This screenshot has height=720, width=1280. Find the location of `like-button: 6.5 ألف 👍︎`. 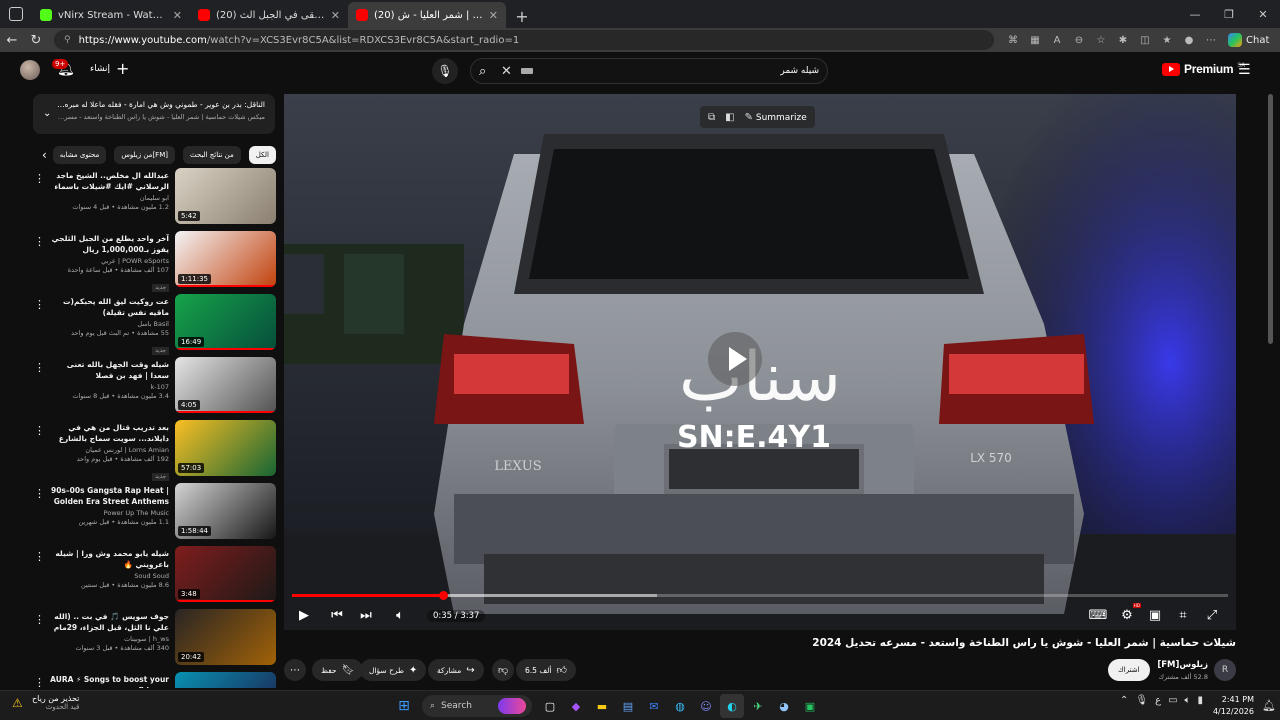

like-button: 6.5 ألف 👍︎ is located at coordinates (546, 670).